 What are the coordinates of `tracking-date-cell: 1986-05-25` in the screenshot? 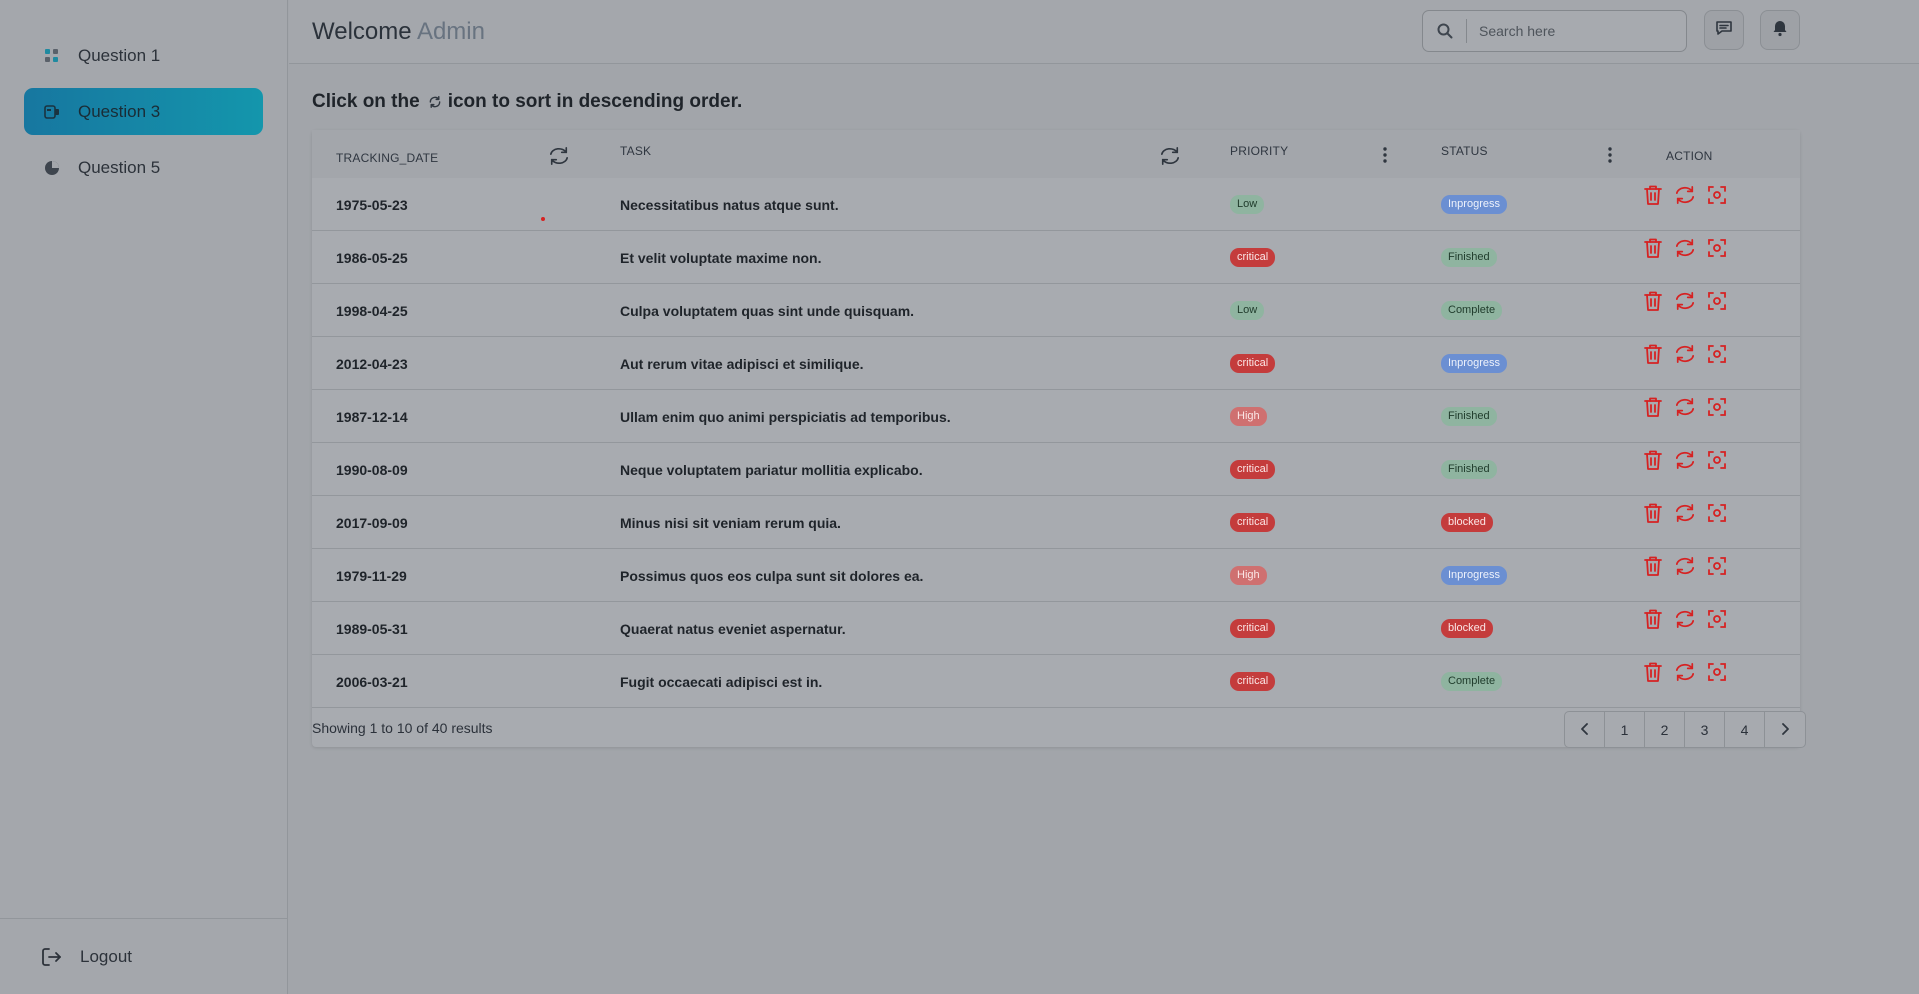 It's located at (372, 257).